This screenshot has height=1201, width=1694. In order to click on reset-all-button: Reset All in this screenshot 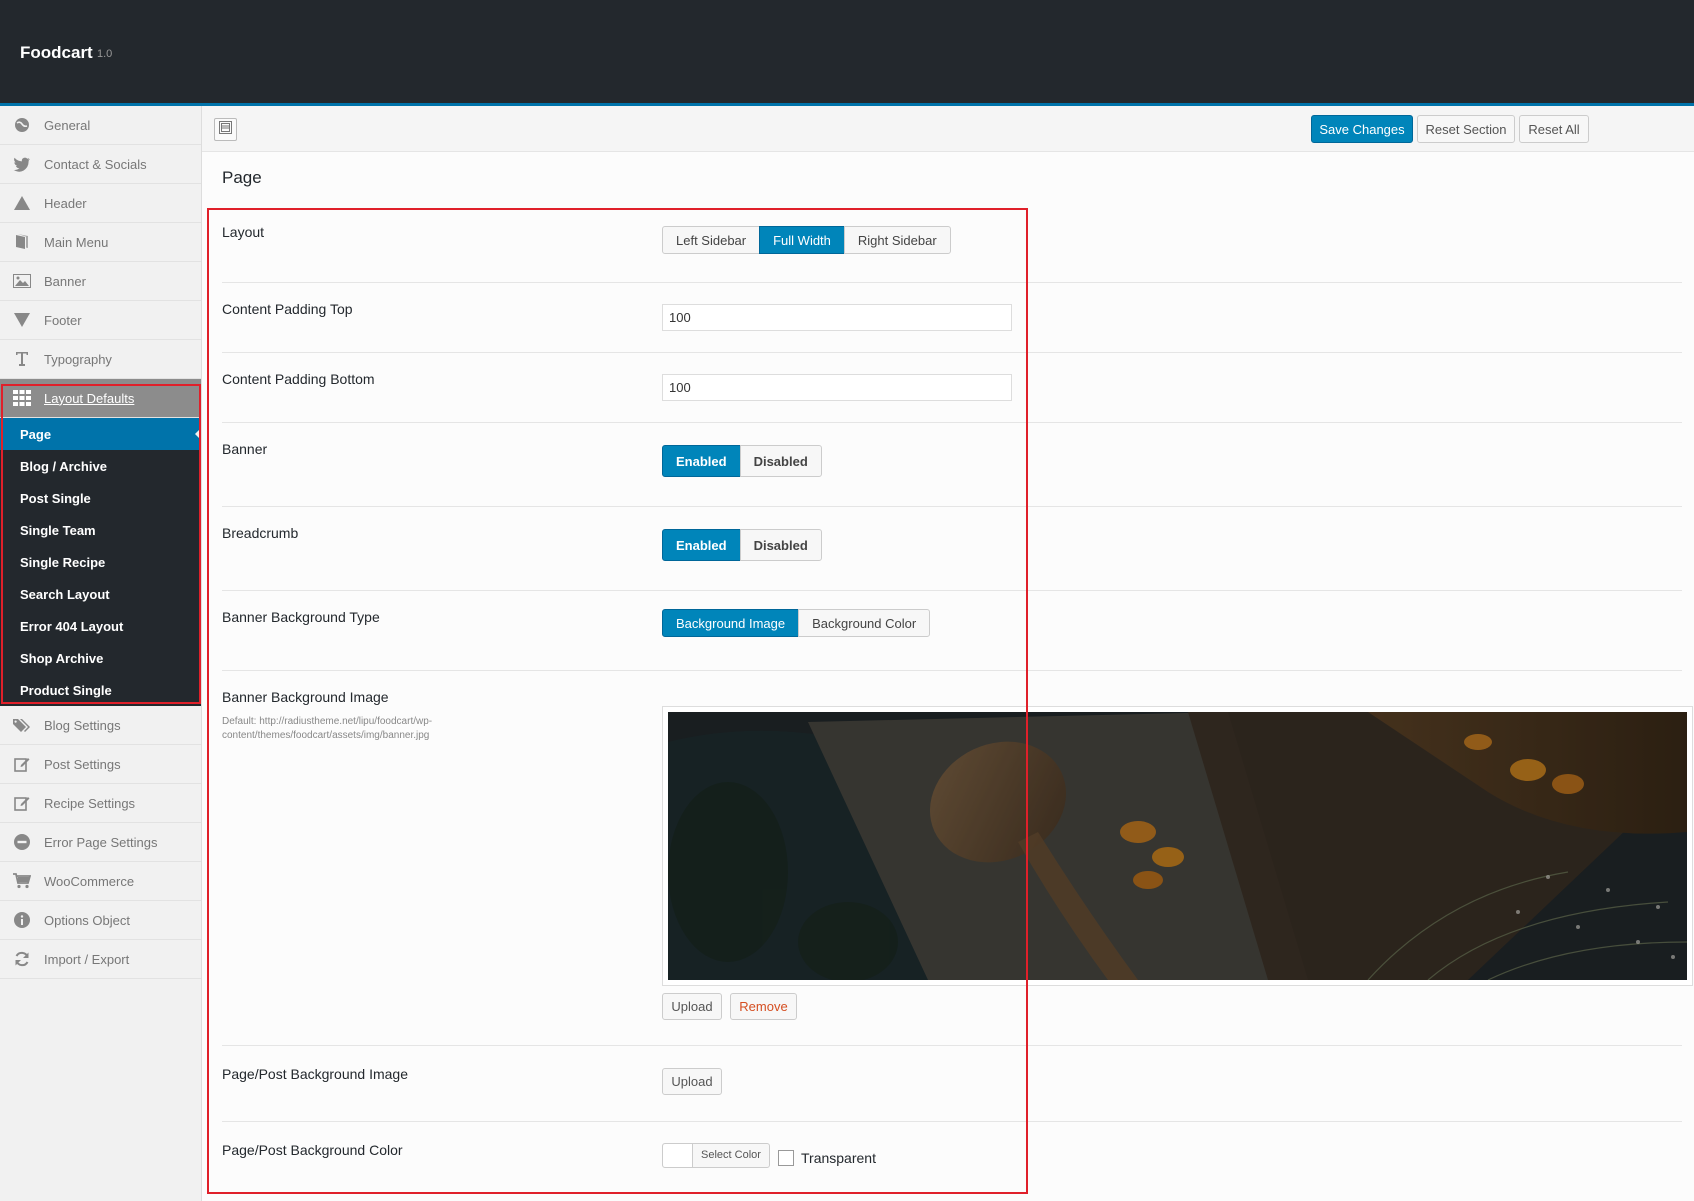, I will do `click(1554, 129)`.